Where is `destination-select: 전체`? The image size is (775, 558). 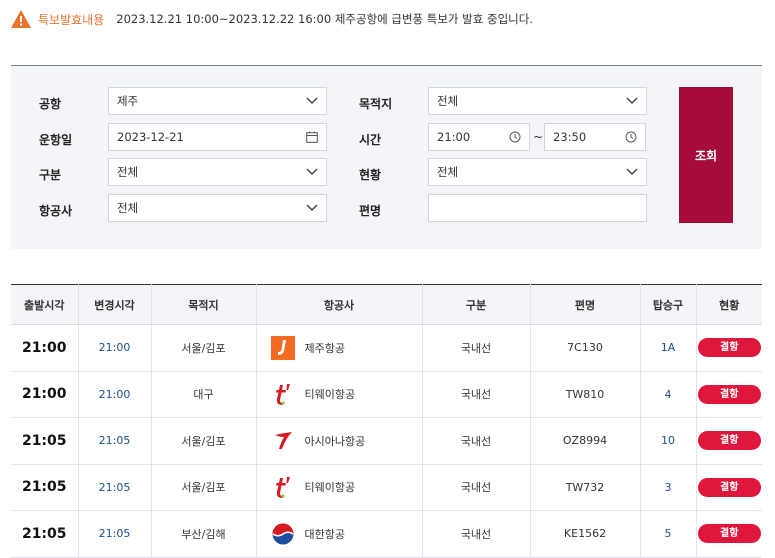 destination-select: 전체 is located at coordinates (537, 101).